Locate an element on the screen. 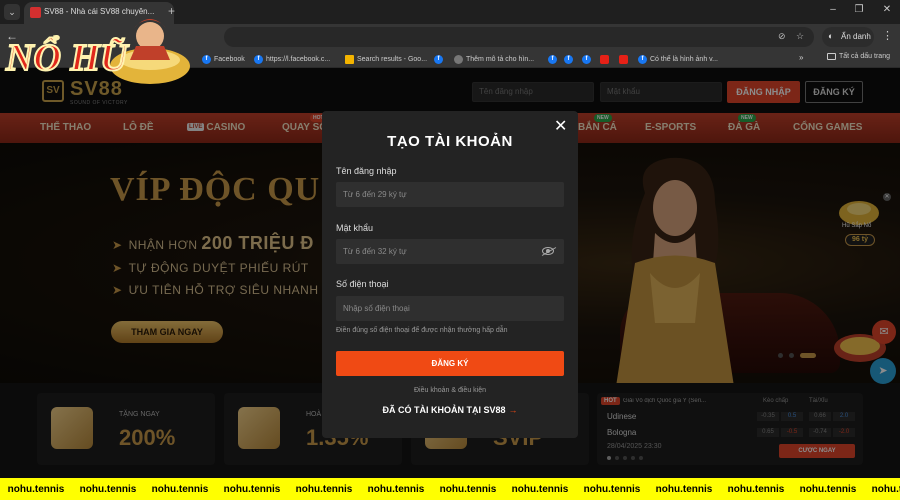 This screenshot has height=500, width=900. bookmarks-overflow-icon: » is located at coordinates (801, 57).